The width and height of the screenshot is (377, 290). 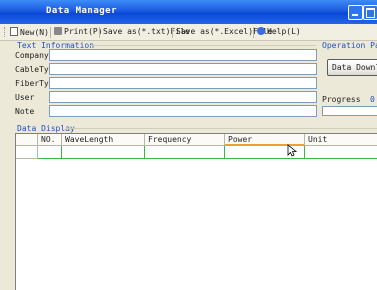 What do you see at coordinates (370, 12) in the screenshot?
I see `maximize-button` at bounding box center [370, 12].